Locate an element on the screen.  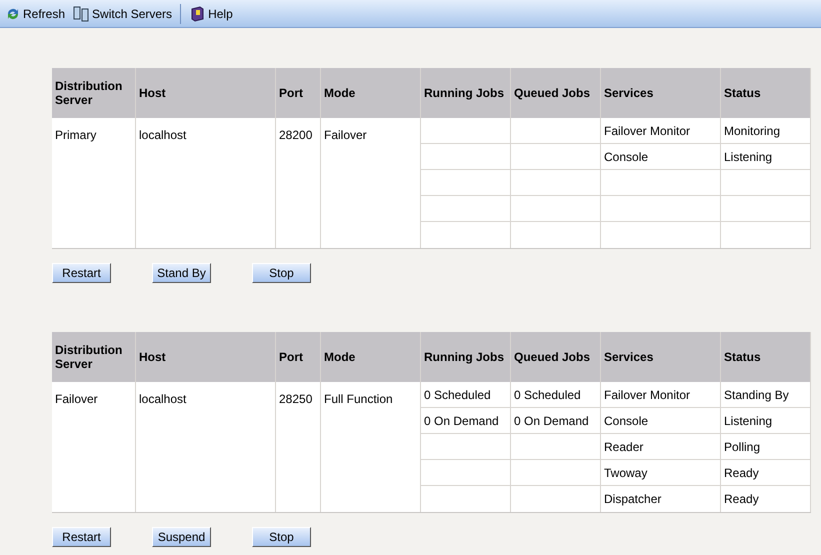
table-cell: 28200 is located at coordinates (295, 135).